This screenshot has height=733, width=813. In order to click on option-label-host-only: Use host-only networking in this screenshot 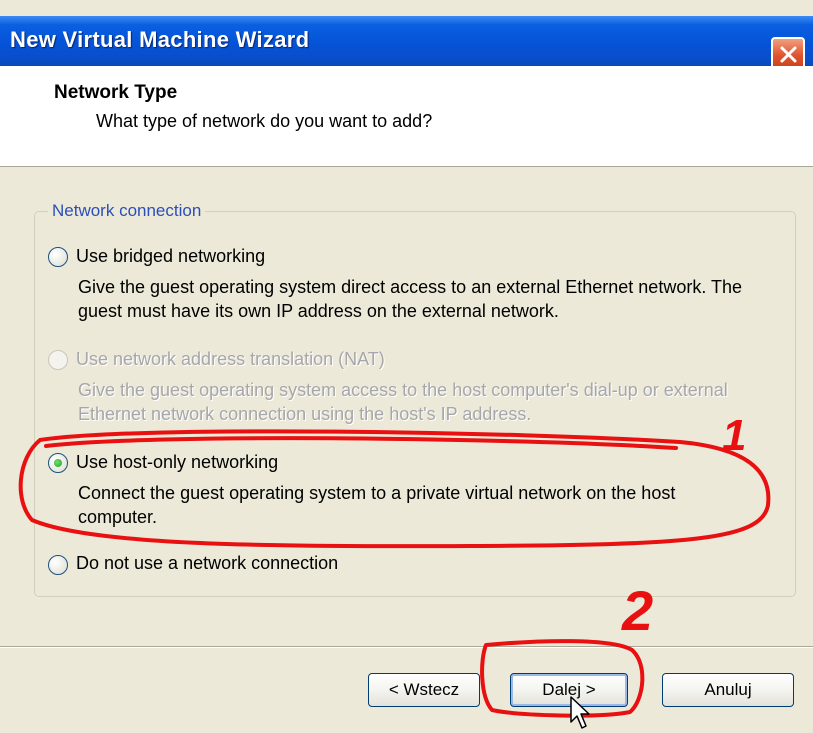, I will do `click(177, 462)`.